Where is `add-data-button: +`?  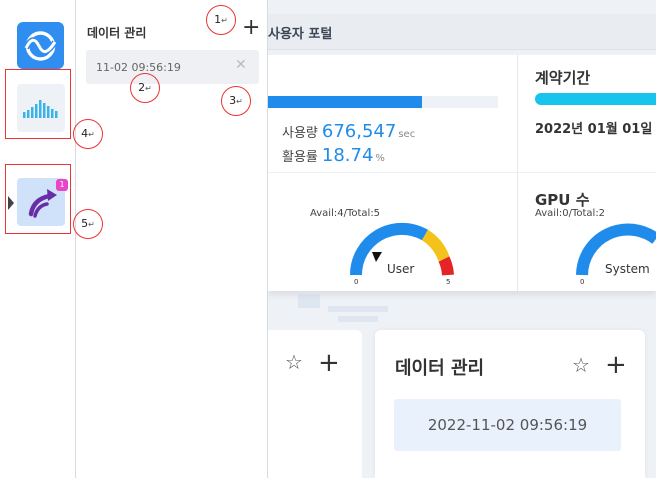 add-data-button: + is located at coordinates (251, 28).